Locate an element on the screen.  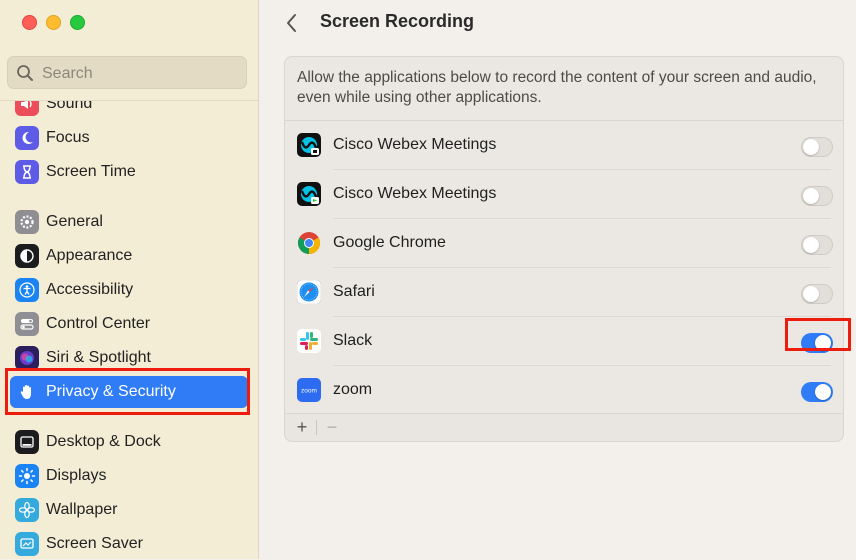
sidebar-item-privacy-security: Privacy & Security is located at coordinates (129, 392).